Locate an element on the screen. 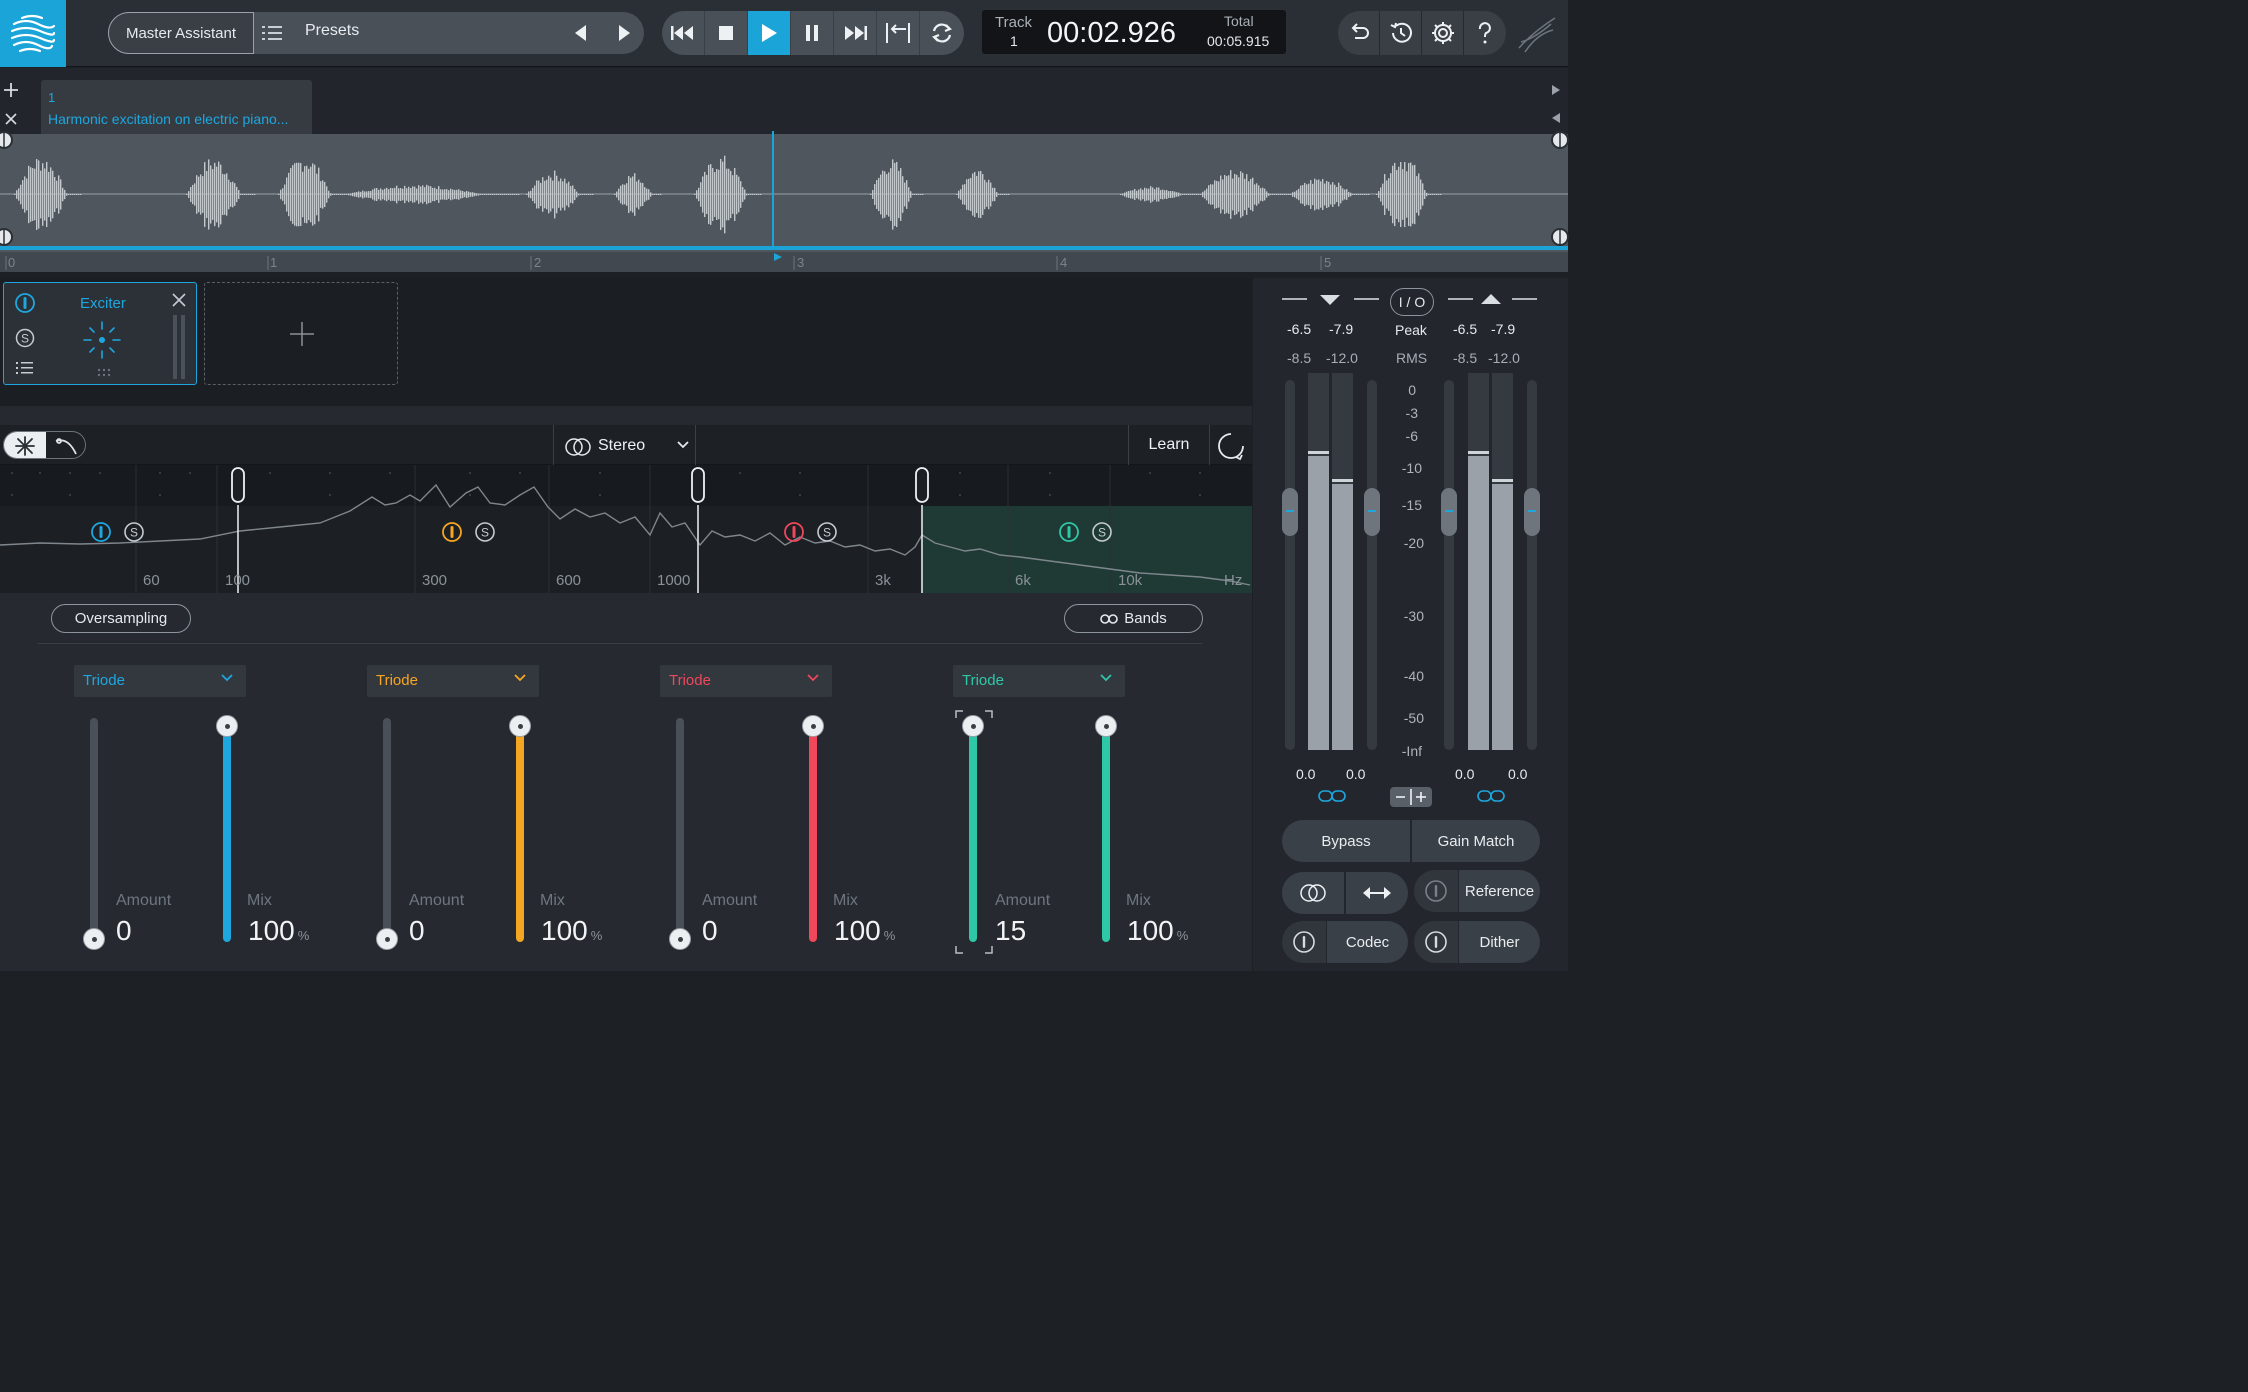 Image resolution: width=2248 pixels, height=1392 pixels. band-2-mix-slider is located at coordinates (520, 830).